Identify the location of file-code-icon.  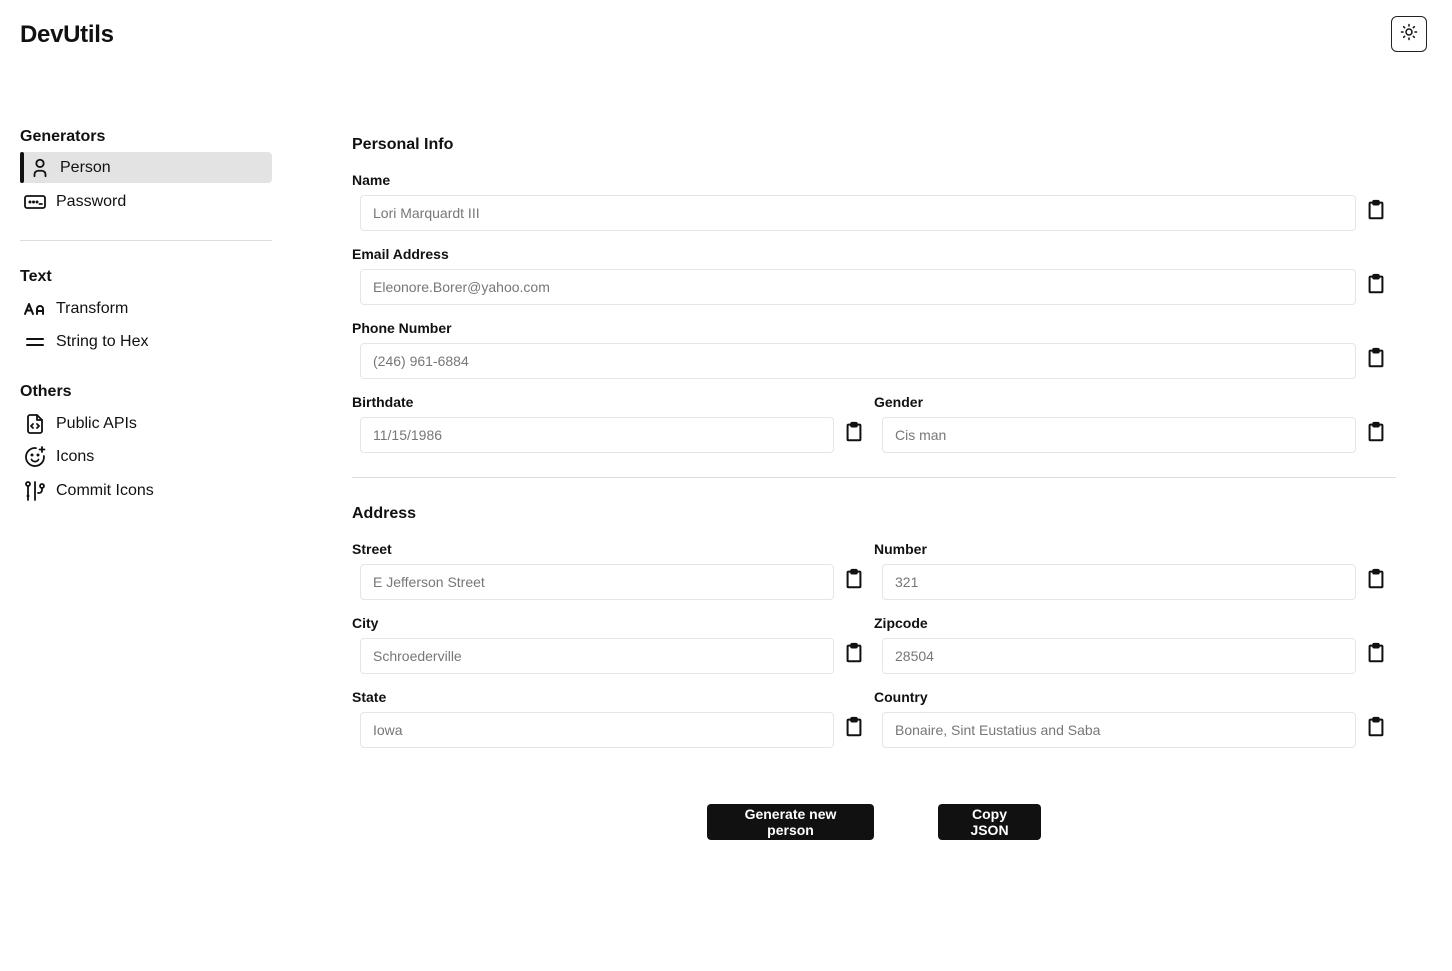
(35, 424).